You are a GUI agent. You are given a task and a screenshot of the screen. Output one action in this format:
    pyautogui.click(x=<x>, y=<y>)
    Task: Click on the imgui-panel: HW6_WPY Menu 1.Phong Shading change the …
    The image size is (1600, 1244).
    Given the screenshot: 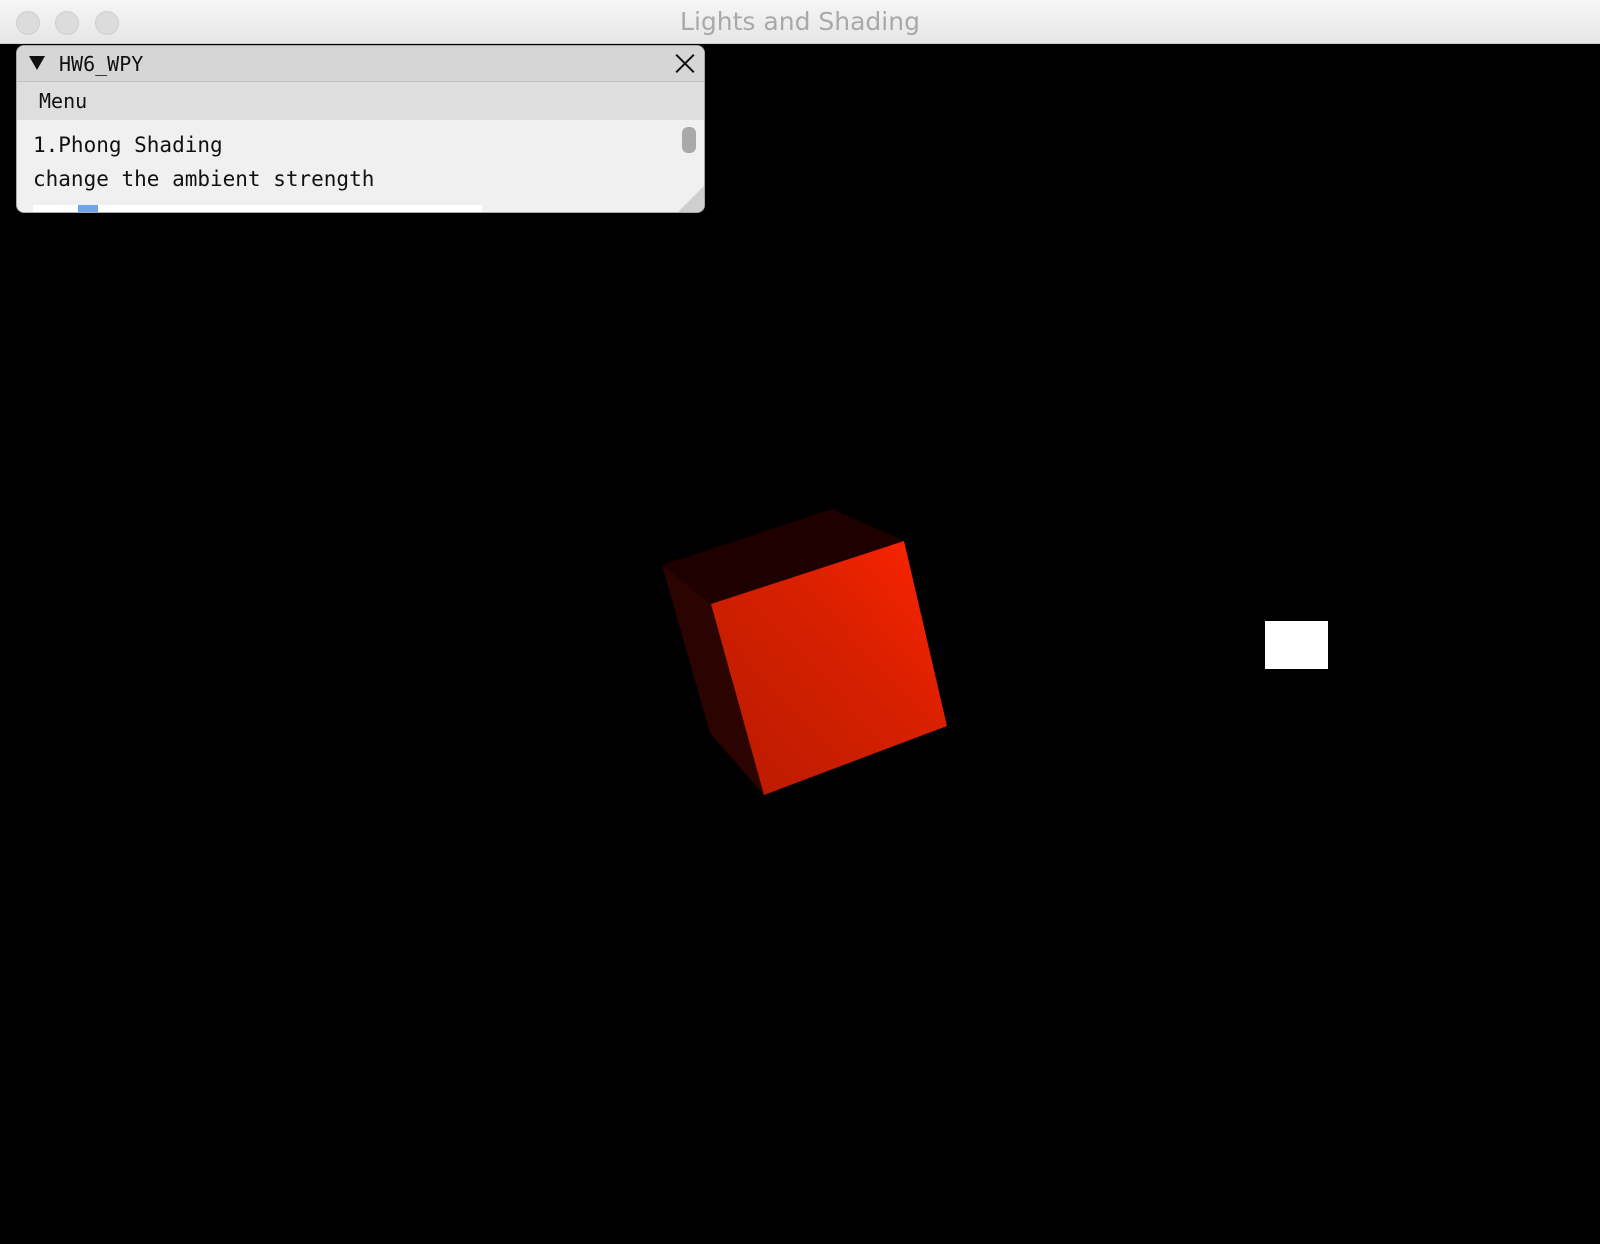 What is the action you would take?
    pyautogui.click(x=360, y=129)
    